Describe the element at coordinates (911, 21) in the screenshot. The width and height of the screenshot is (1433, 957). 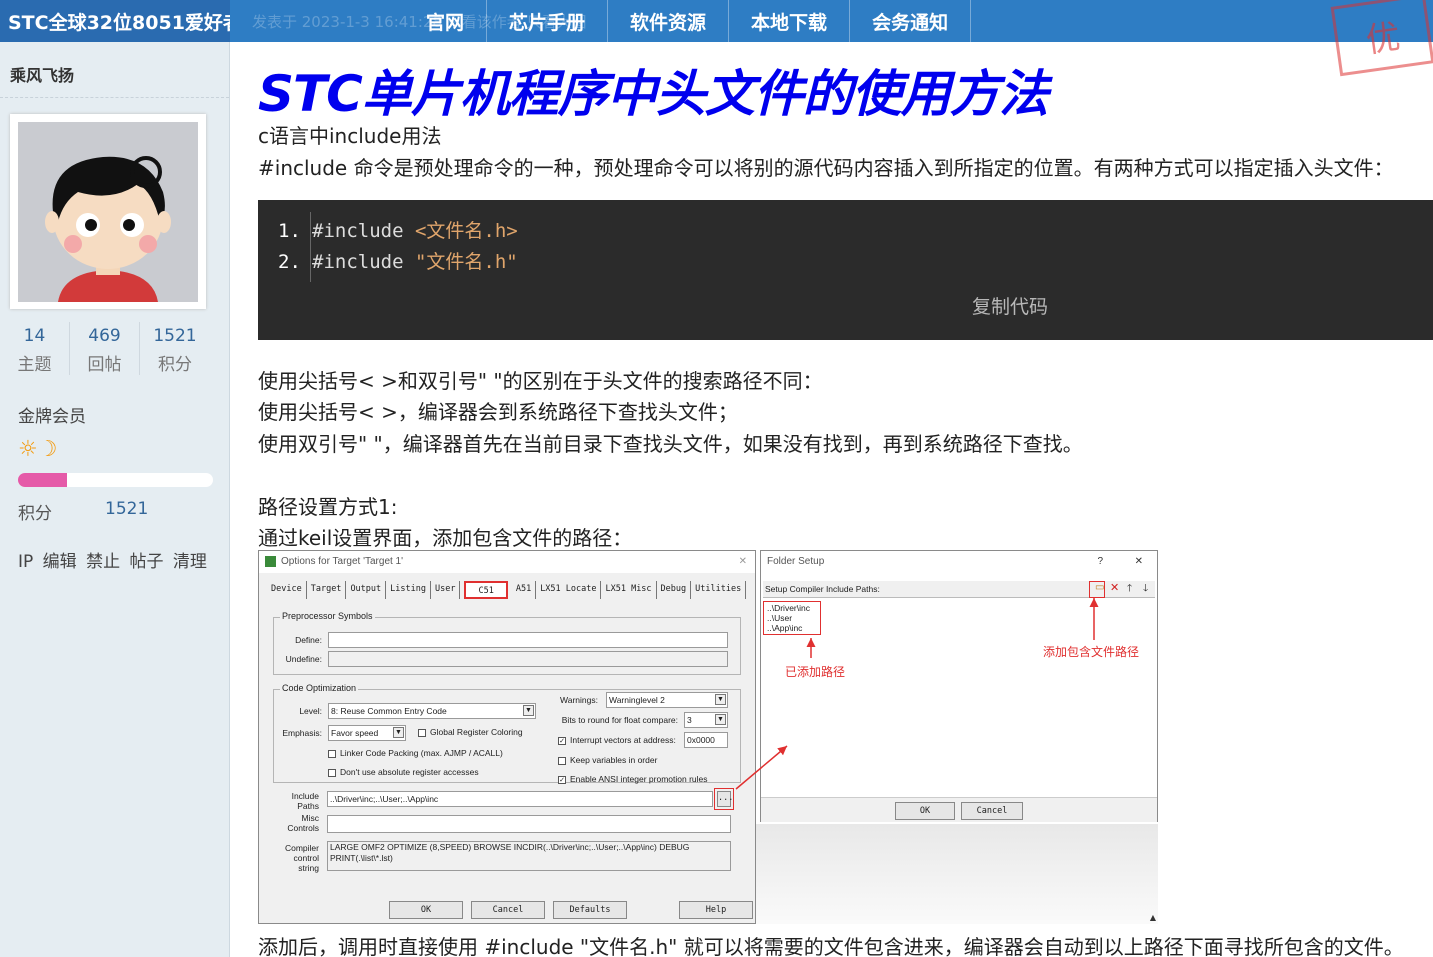
I see `nav-item-notice: 会务通知` at that location.